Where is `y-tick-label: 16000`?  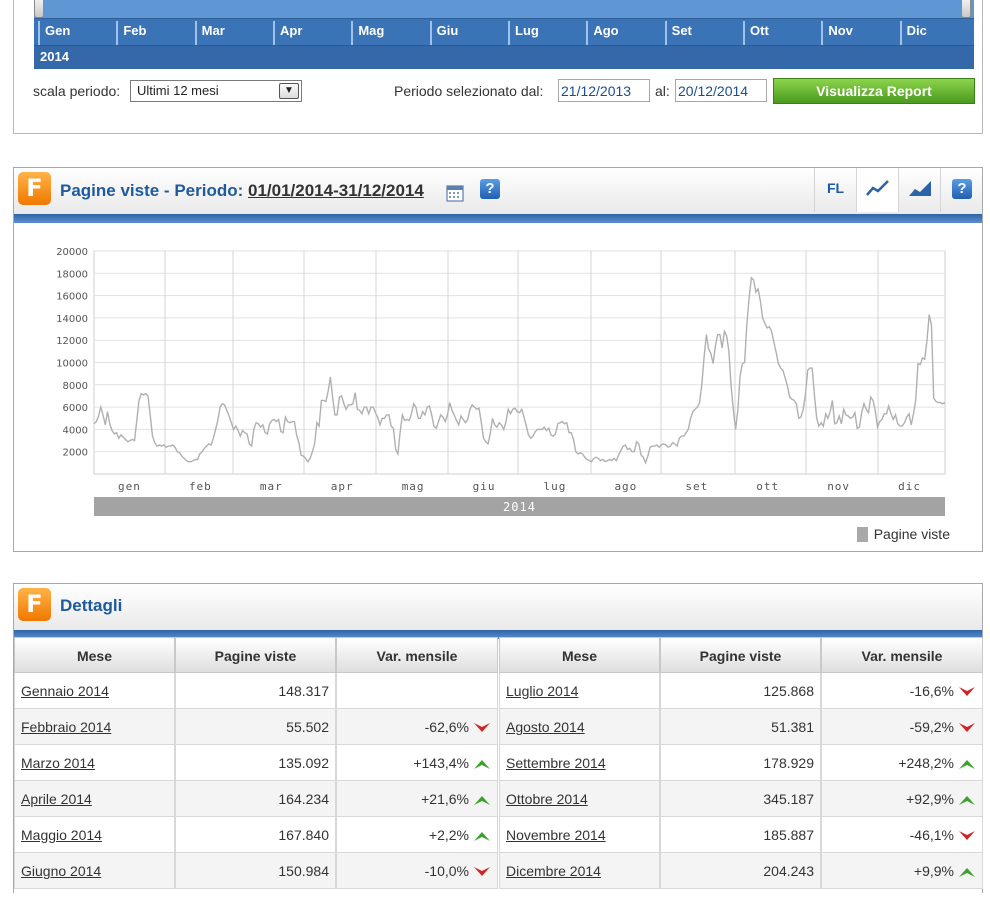 y-tick-label: 16000 is located at coordinates (72, 297).